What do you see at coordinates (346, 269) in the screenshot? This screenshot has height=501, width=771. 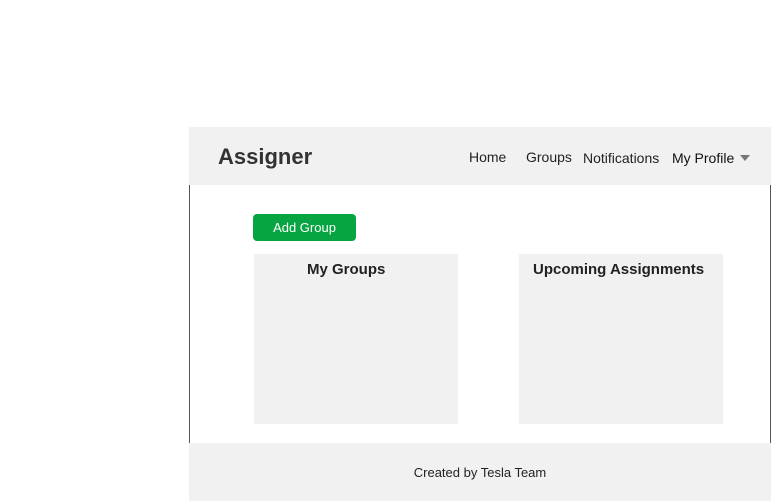 I see `my-groups-title: My Groups` at bounding box center [346, 269].